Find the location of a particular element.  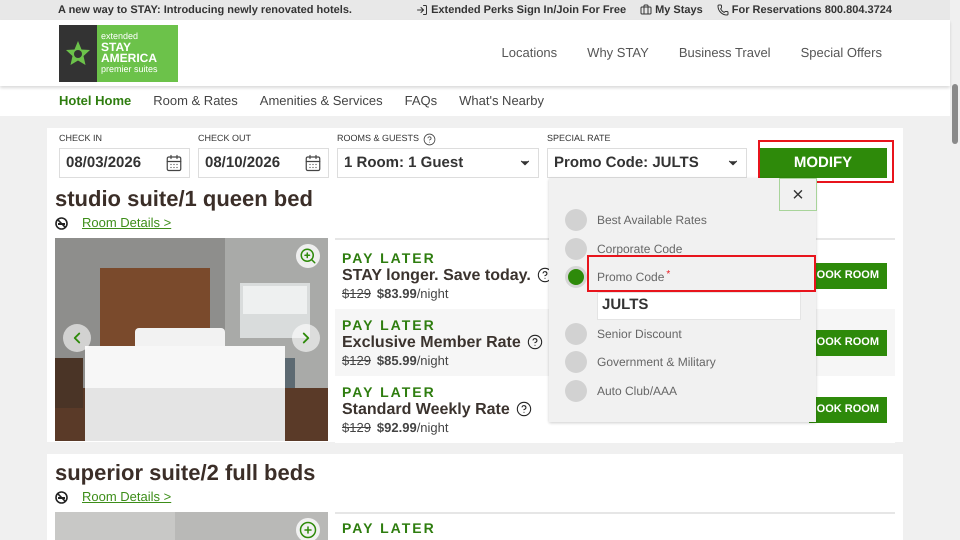

rate-option-label: Promo Code is located at coordinates (630, 277).